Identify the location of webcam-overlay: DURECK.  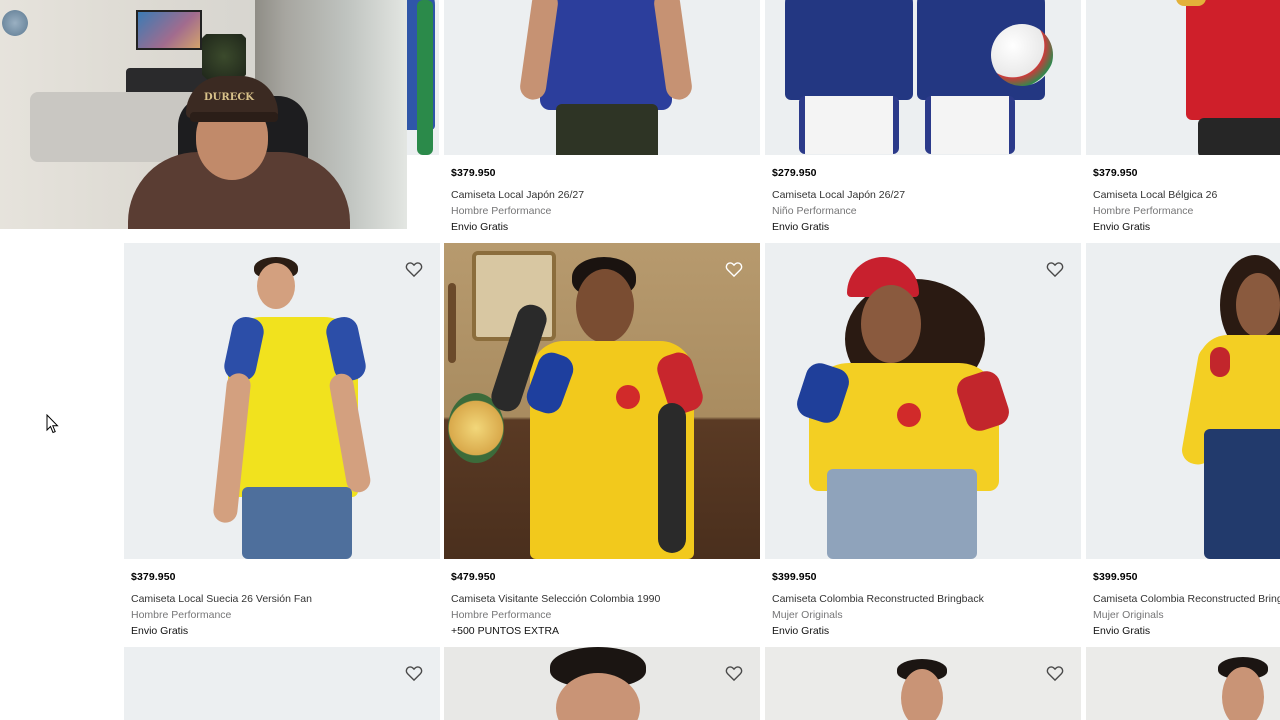
(203, 114).